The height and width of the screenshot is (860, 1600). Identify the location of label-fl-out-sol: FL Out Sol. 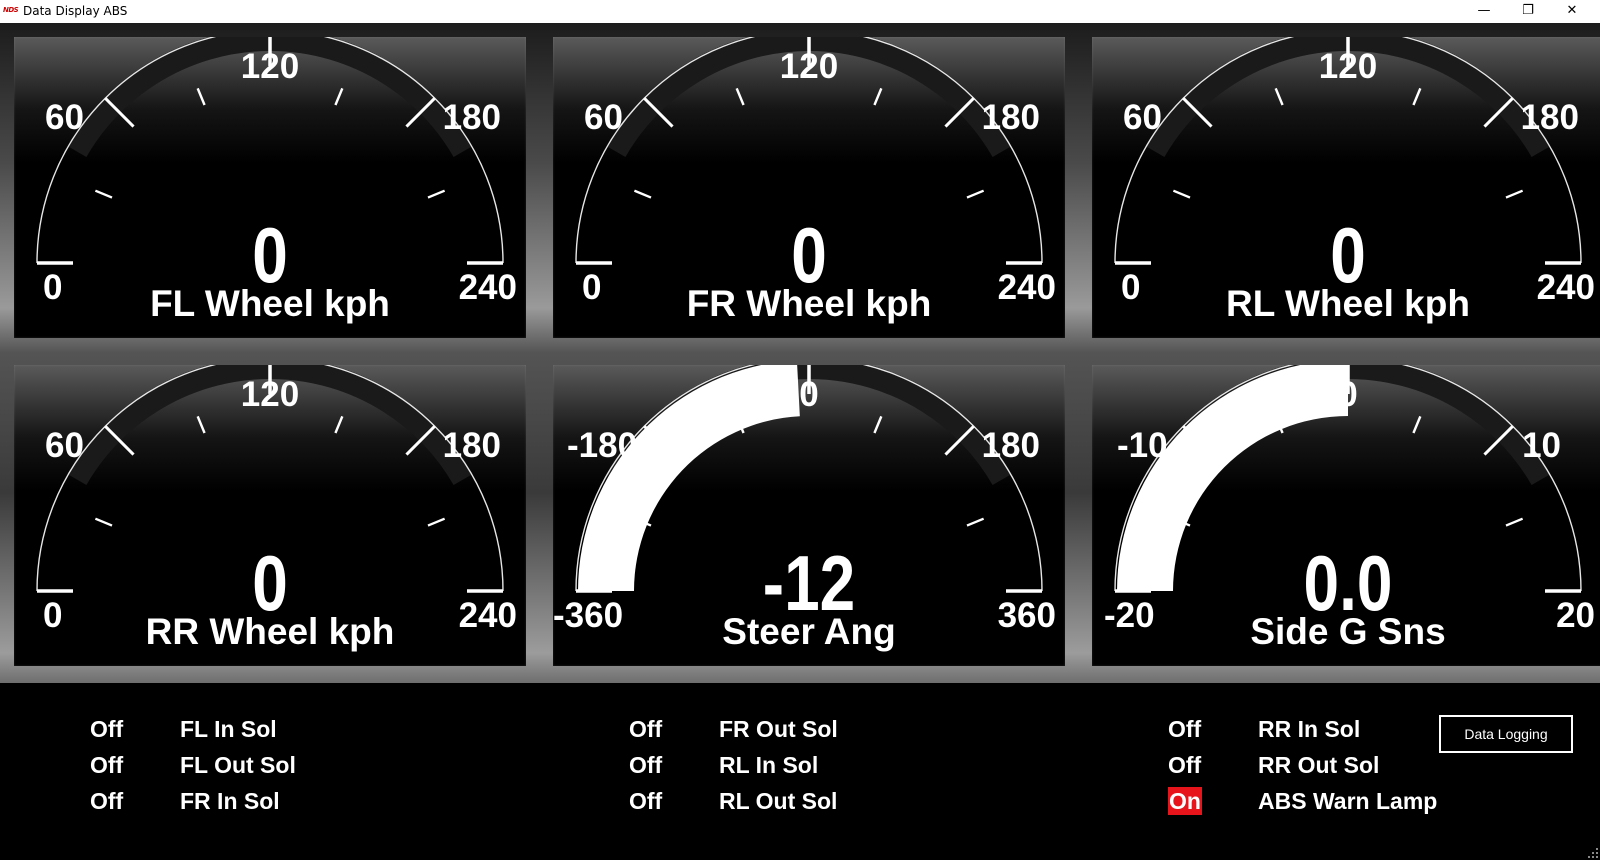
(238, 765).